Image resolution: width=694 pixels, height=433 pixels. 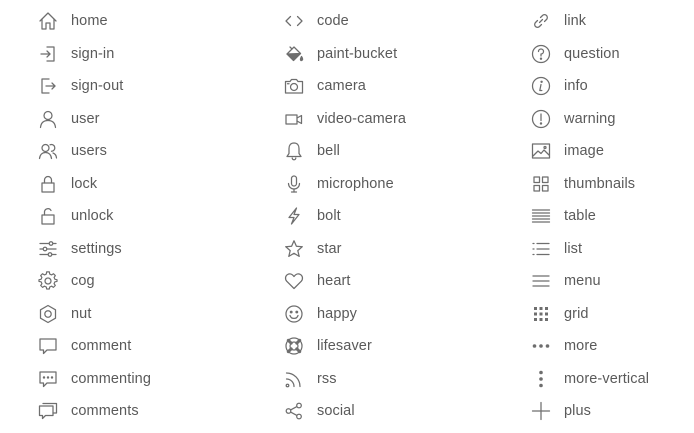 I want to click on icon-label: bolt, so click(x=329, y=216).